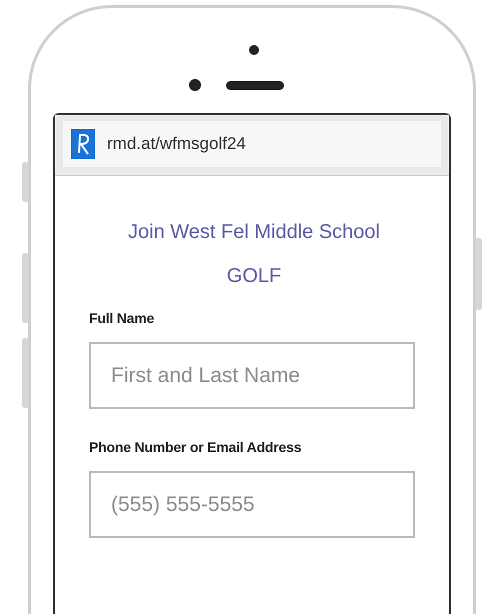 This screenshot has height=614, width=490. I want to click on input-field: (555) 555-5555, so click(252, 504).